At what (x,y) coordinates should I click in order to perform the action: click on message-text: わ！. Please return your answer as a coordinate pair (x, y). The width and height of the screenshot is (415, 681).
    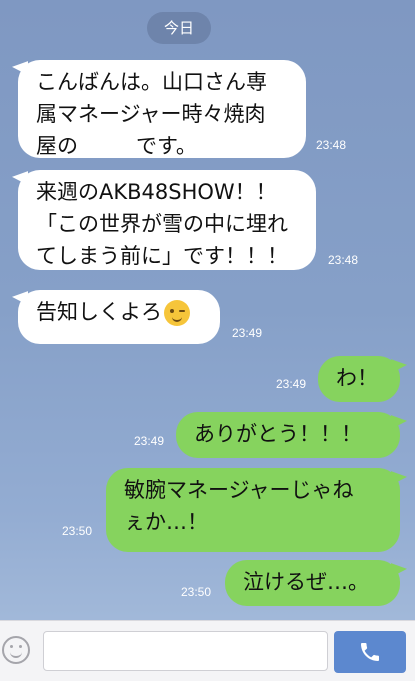
    Looking at the image, I should click on (357, 378).